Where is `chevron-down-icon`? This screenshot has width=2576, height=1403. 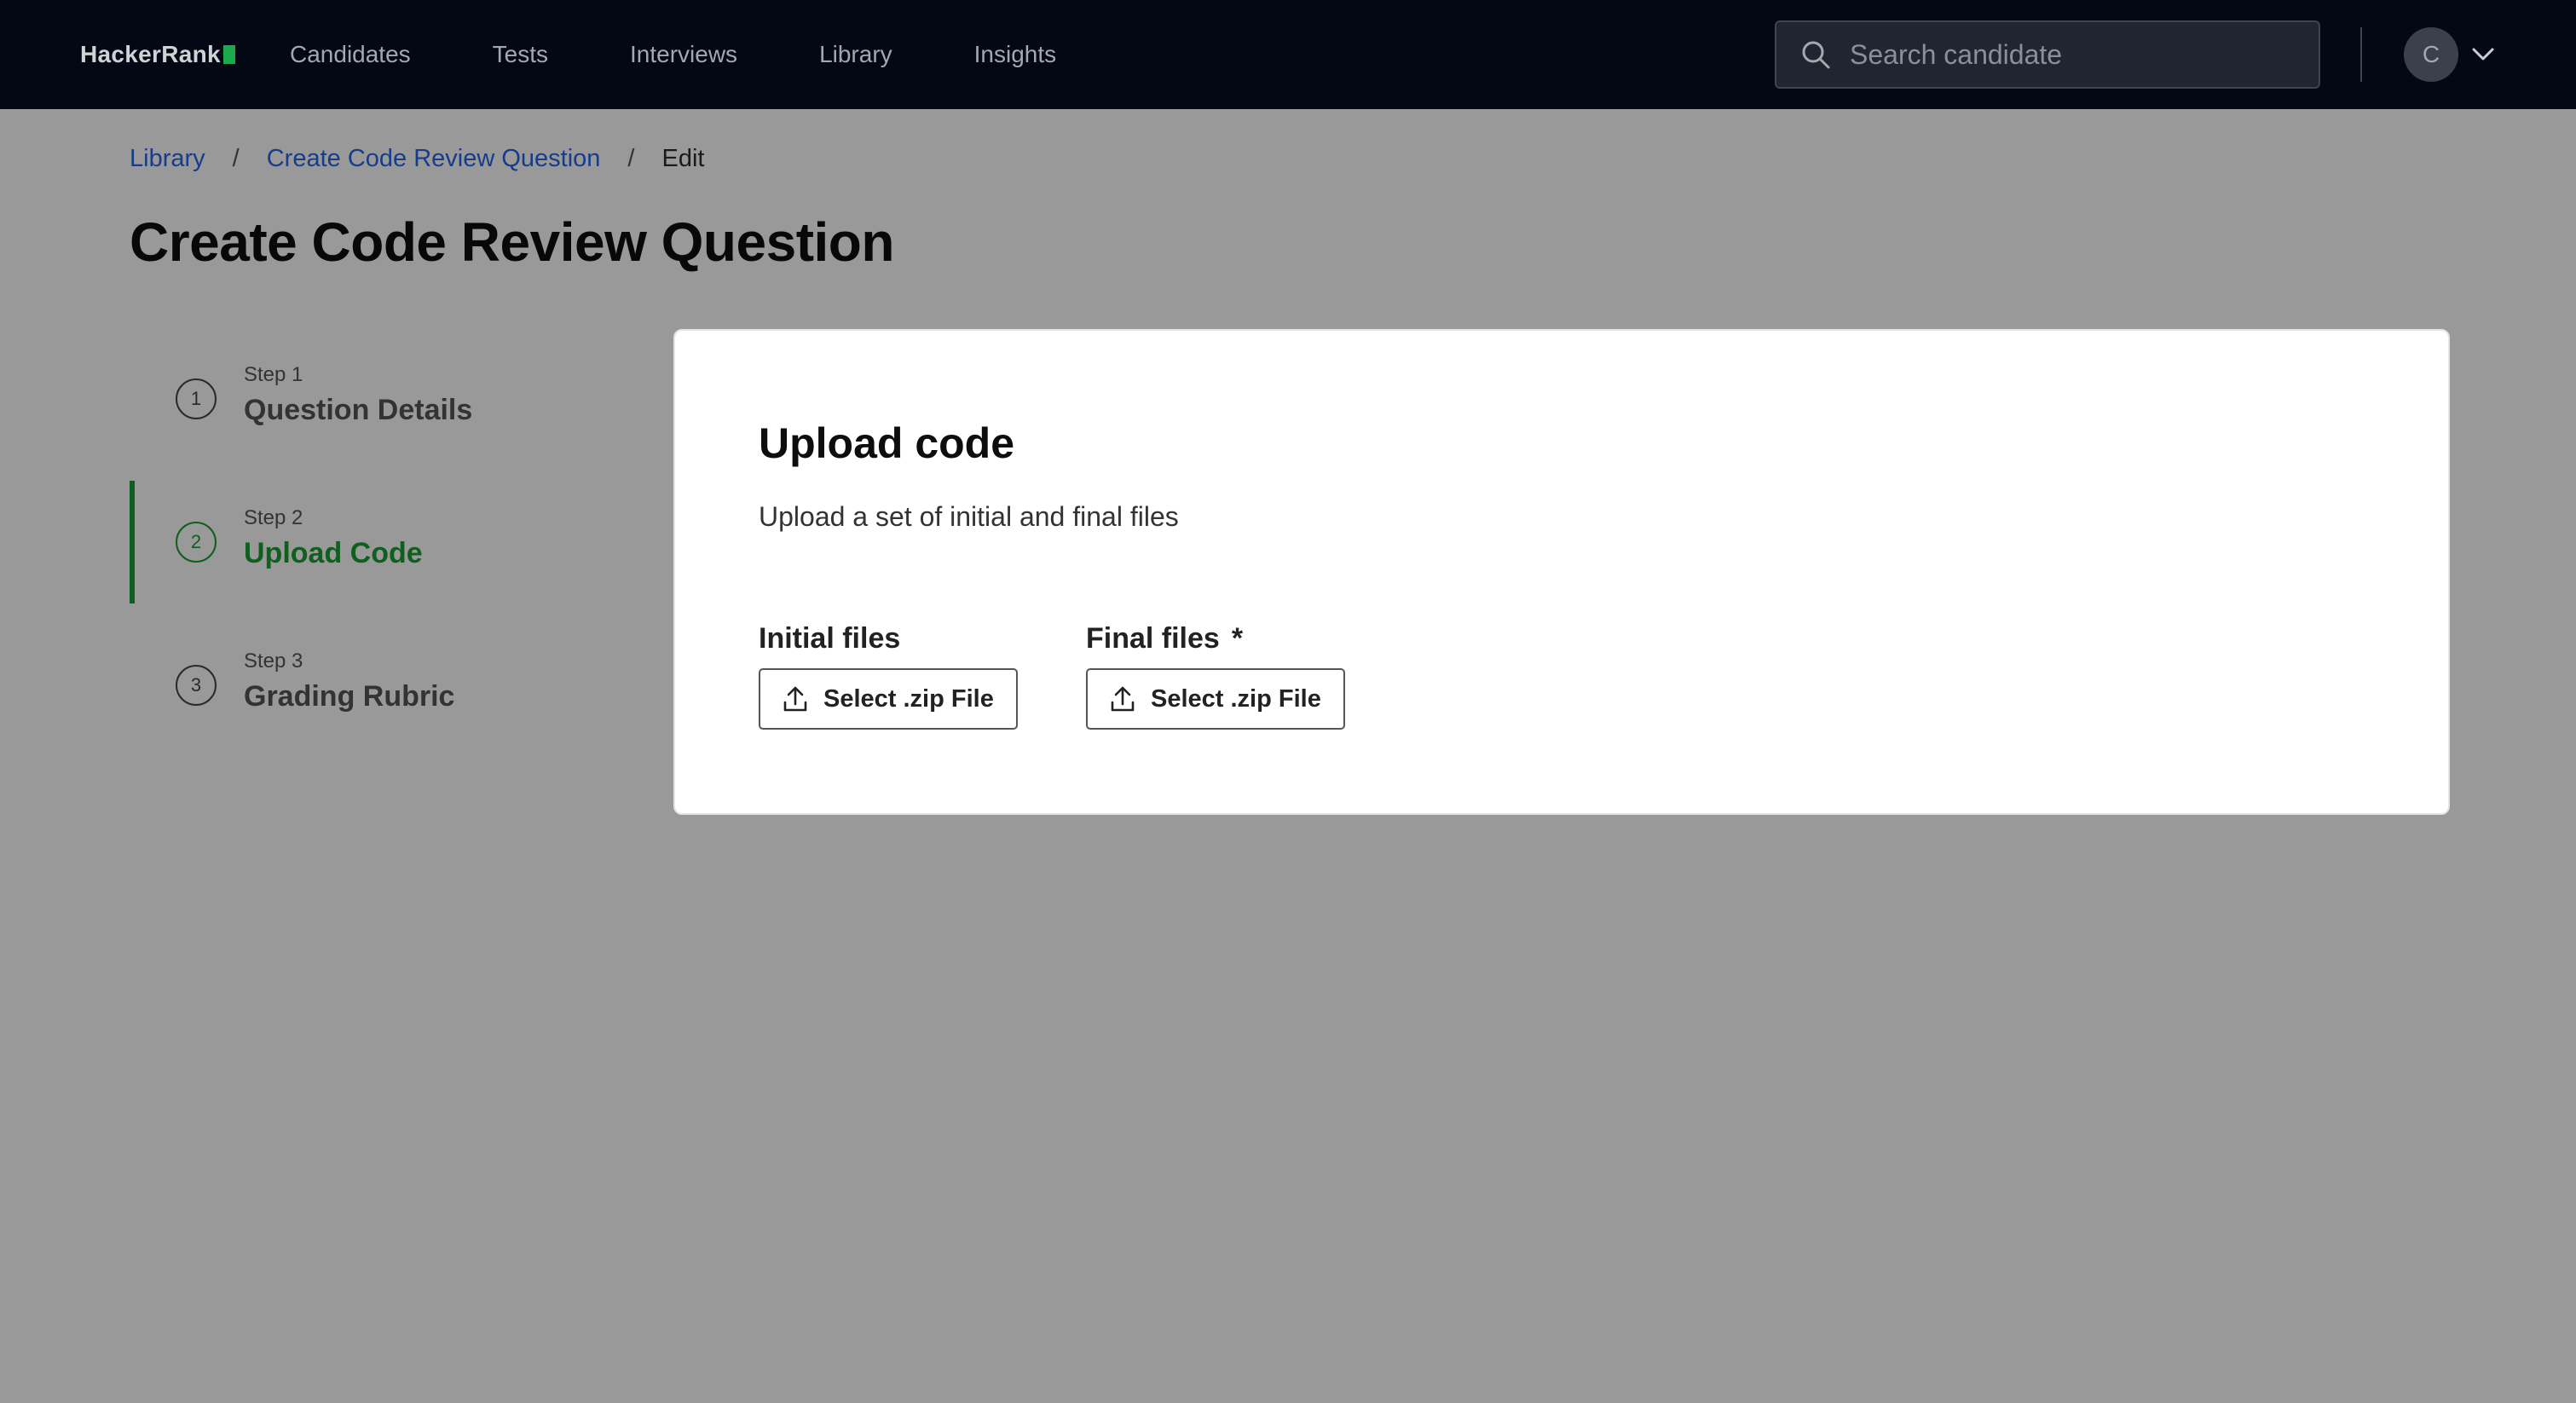
chevron-down-icon is located at coordinates (2483, 55).